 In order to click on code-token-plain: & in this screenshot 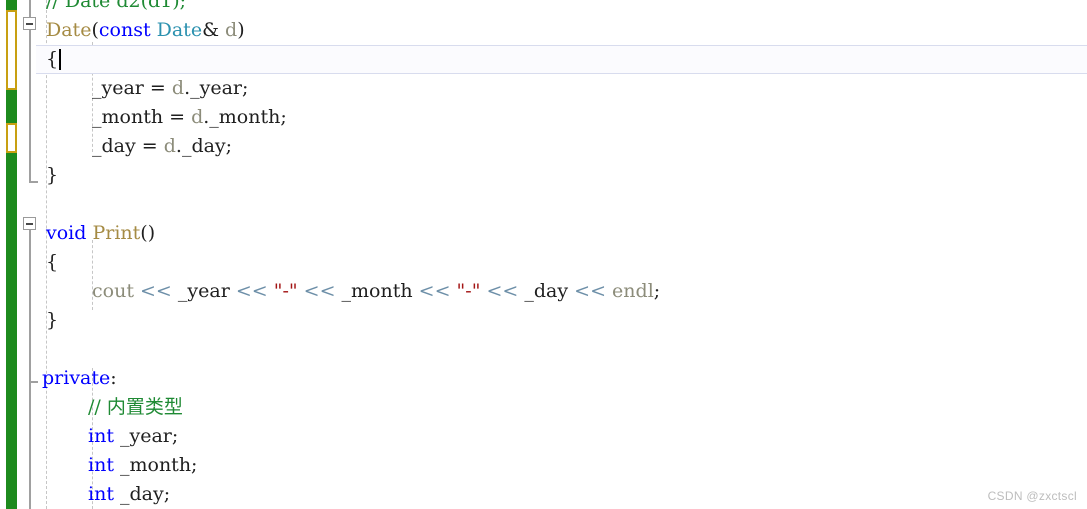, I will do `click(214, 30)`.